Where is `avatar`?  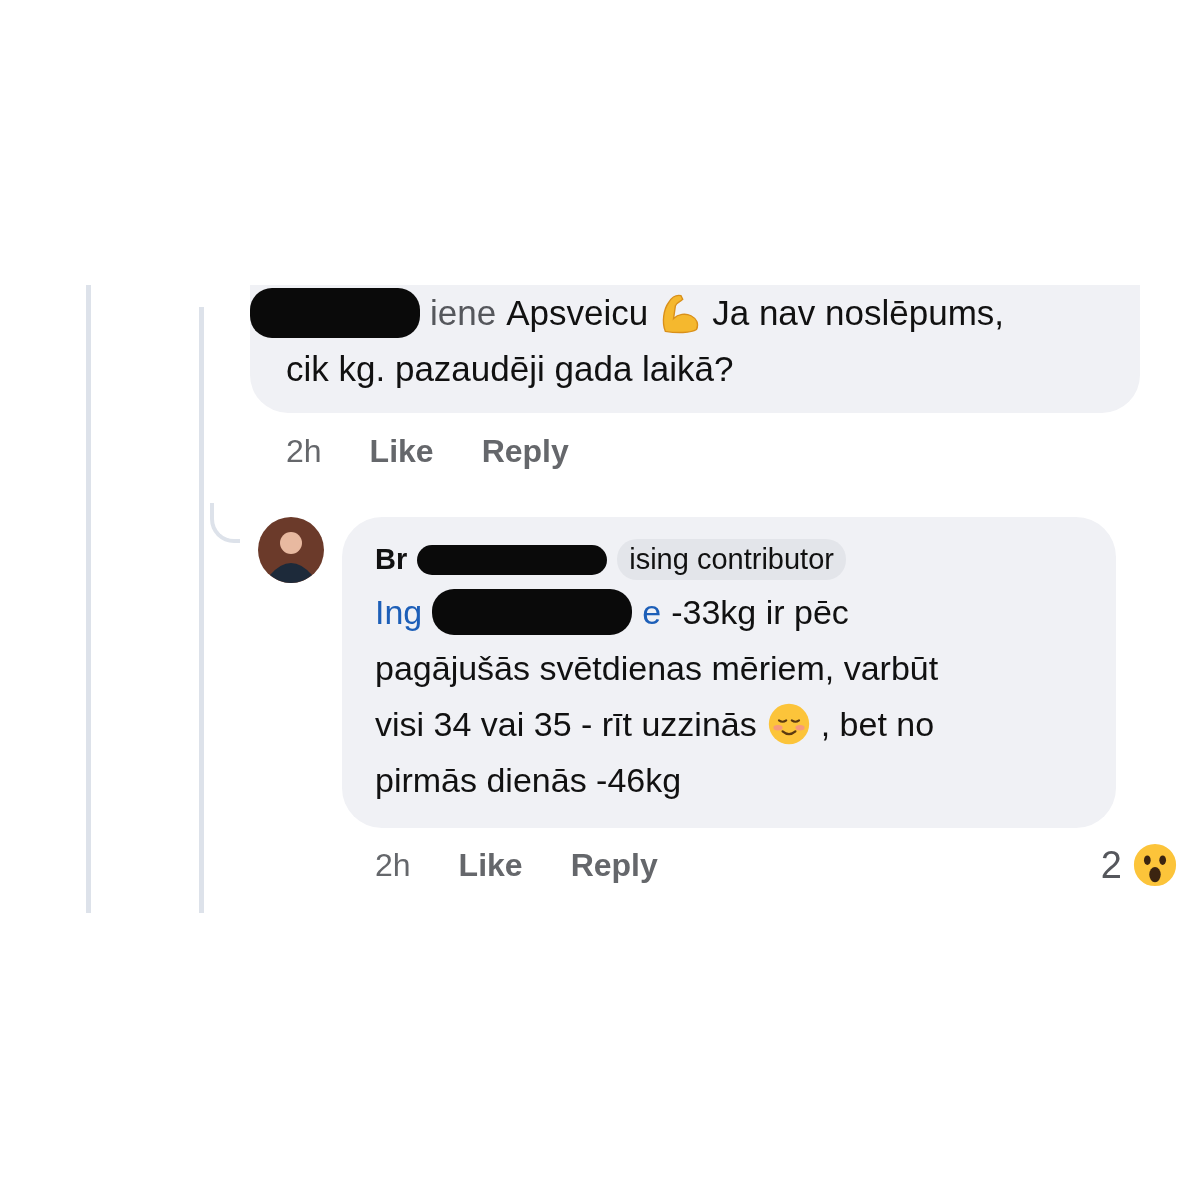
avatar is located at coordinates (291, 550).